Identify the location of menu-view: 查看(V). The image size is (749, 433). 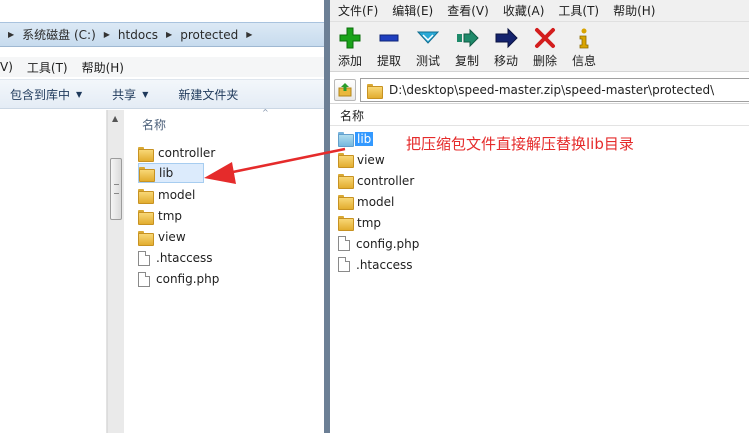
(468, 10).